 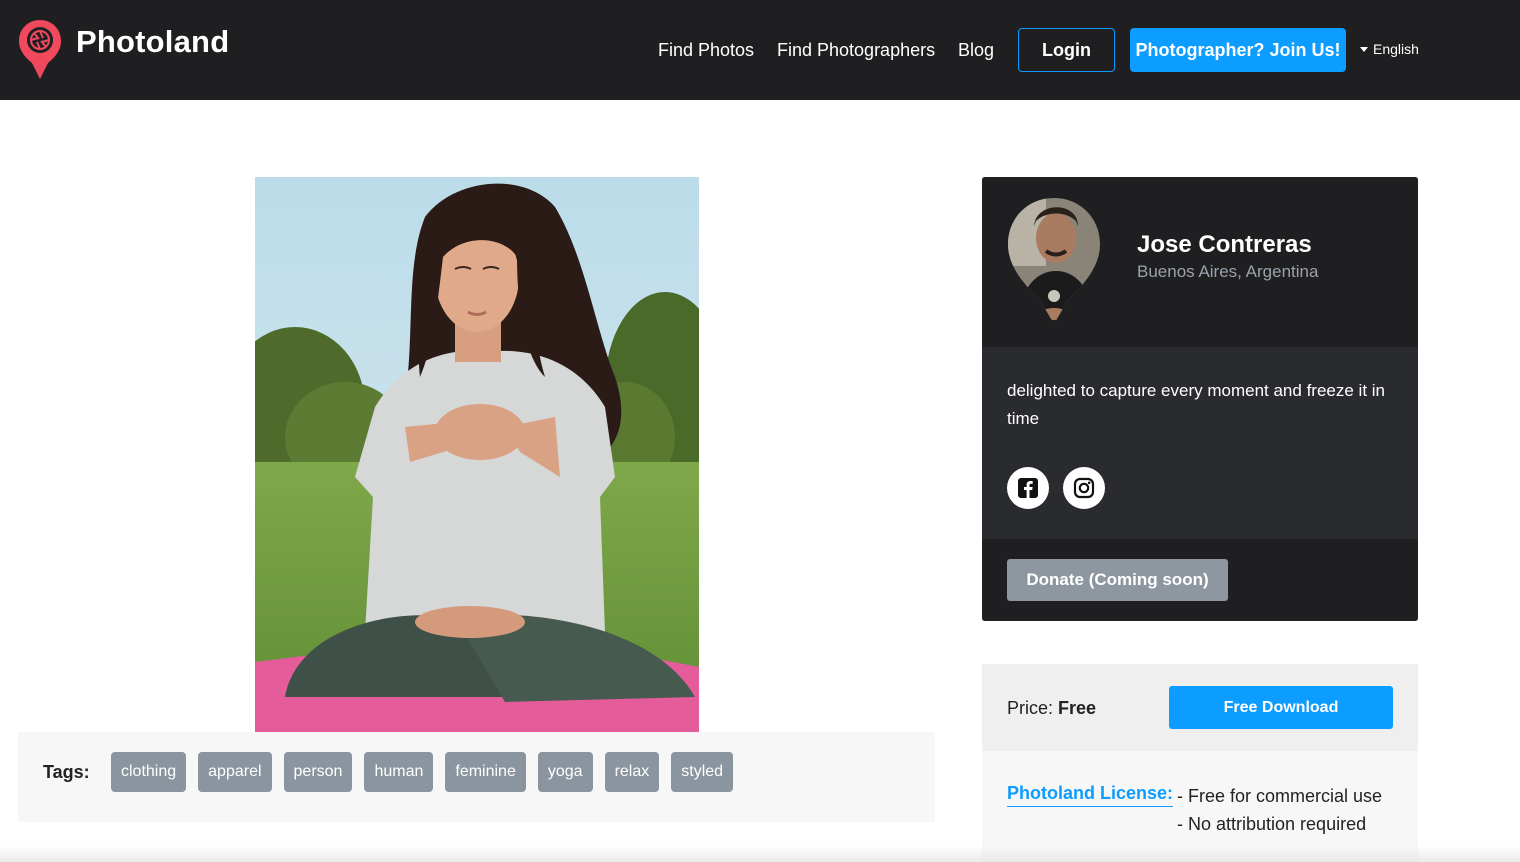 I want to click on tag-chip: feminine, so click(x=485, y=772).